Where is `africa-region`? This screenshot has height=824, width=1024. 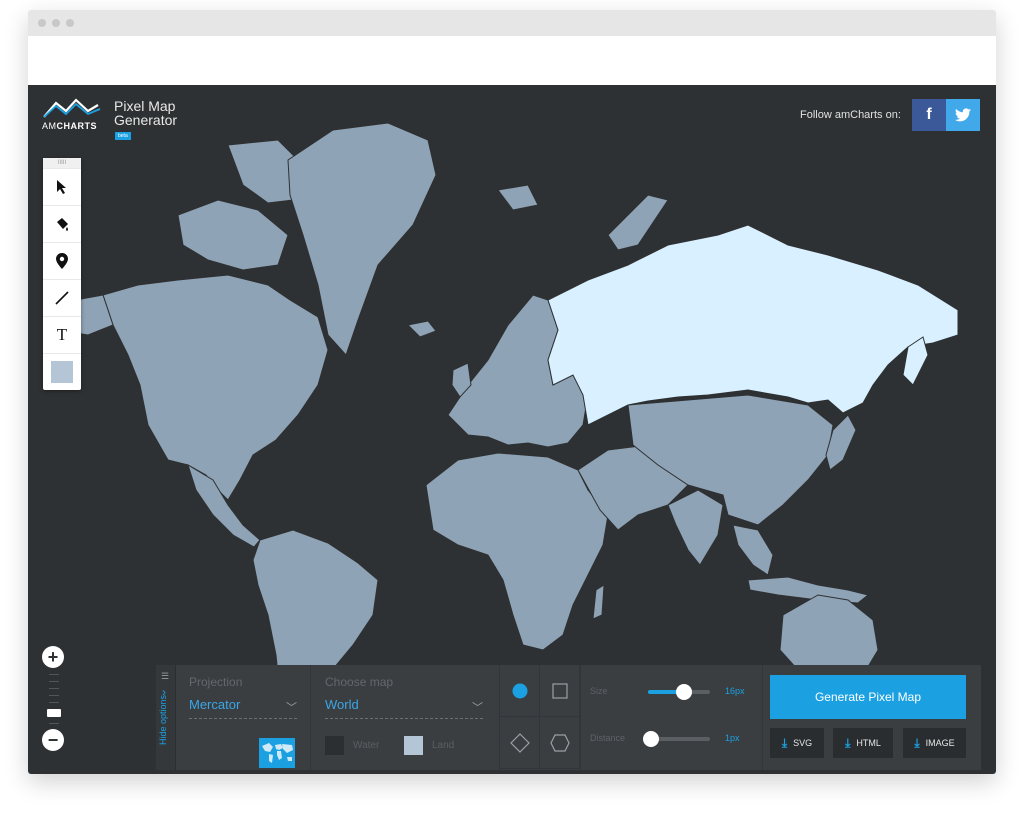
africa-region is located at coordinates (517, 551).